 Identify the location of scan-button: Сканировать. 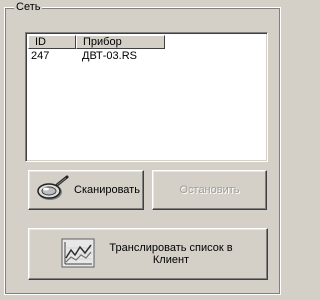
(86, 190).